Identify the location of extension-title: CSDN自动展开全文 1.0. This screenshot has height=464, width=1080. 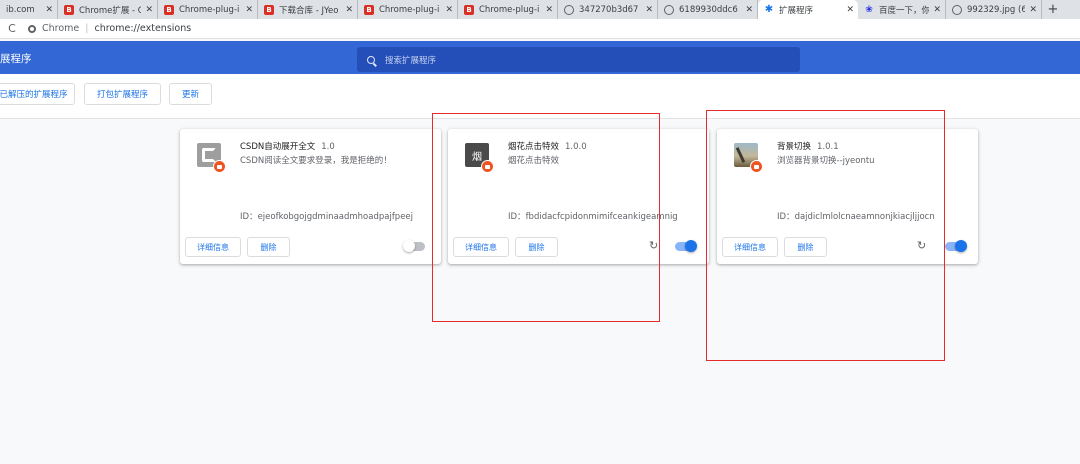
(287, 146).